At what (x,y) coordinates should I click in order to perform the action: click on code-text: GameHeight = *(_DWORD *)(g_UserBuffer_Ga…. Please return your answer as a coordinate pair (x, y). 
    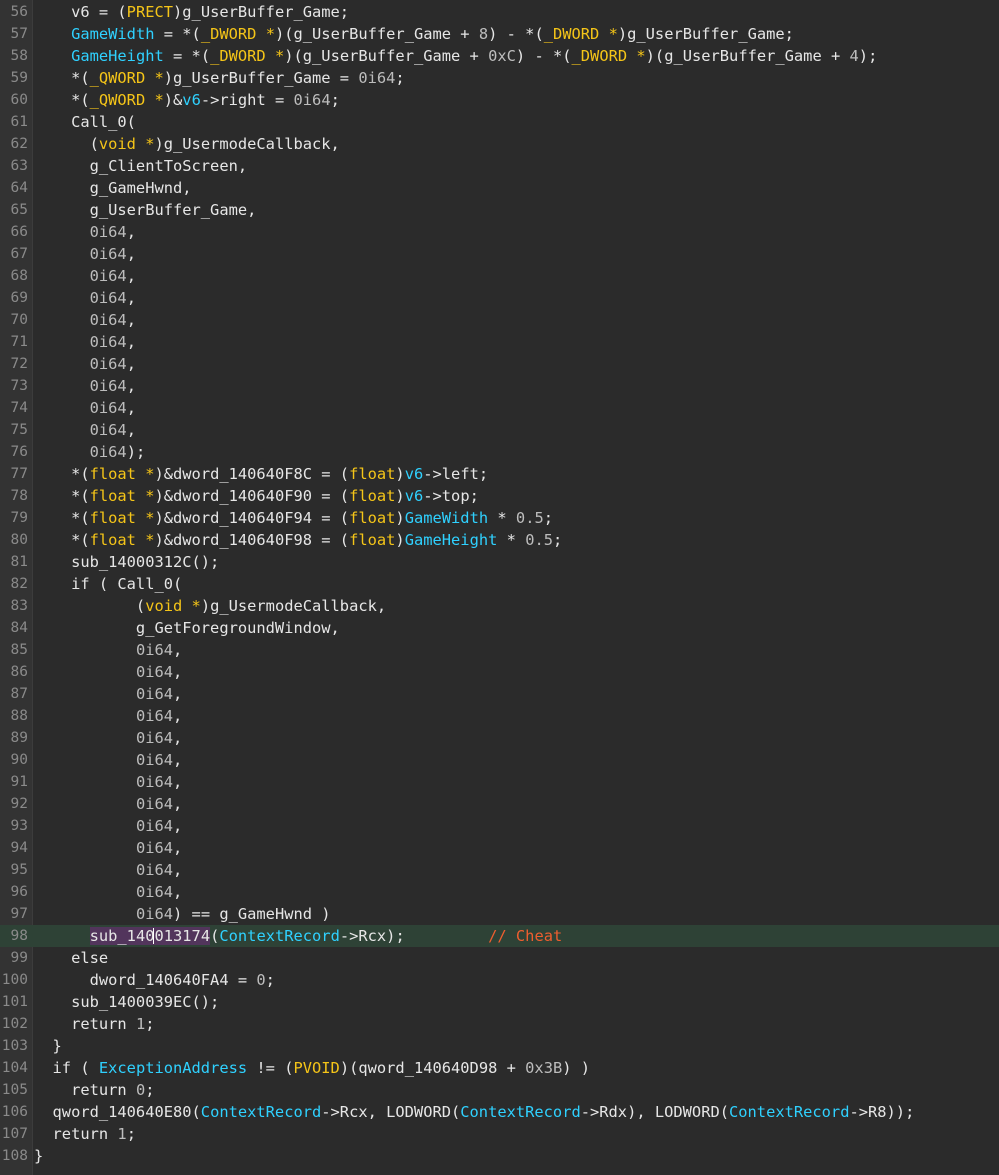
    Looking at the image, I should click on (455, 56).